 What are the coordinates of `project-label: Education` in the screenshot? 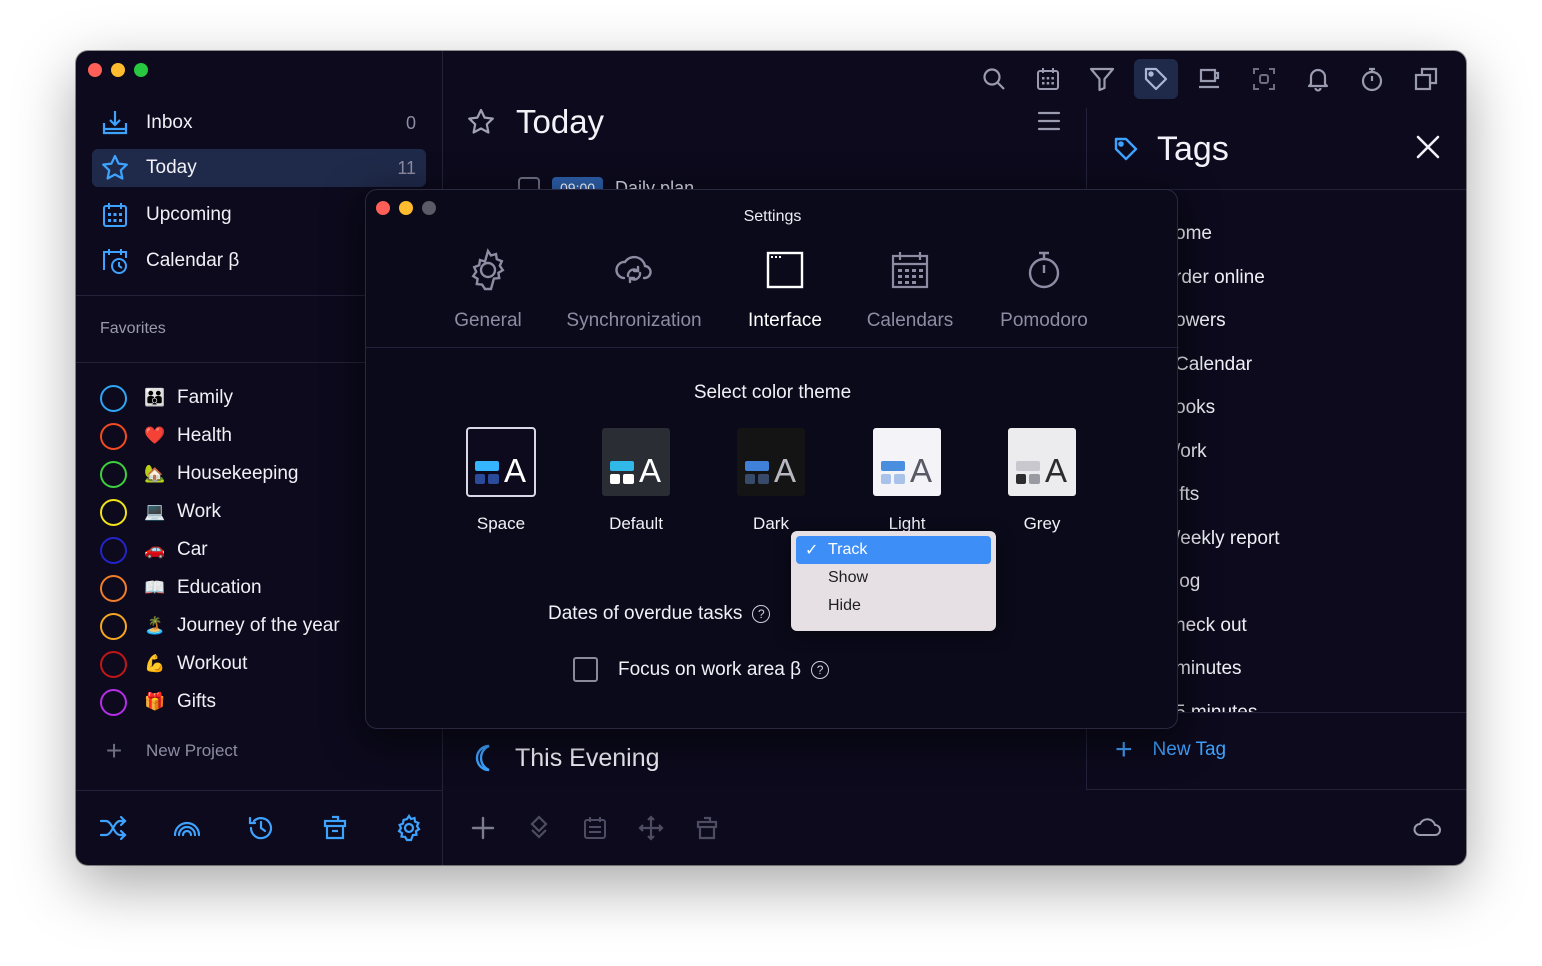 It's located at (219, 587).